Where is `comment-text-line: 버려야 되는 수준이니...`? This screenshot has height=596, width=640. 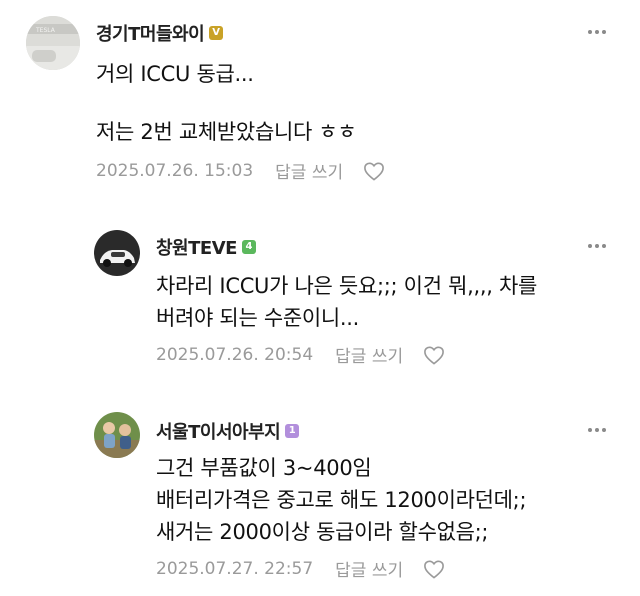 comment-text-line: 버려야 되는 수준이니... is located at coordinates (258, 318).